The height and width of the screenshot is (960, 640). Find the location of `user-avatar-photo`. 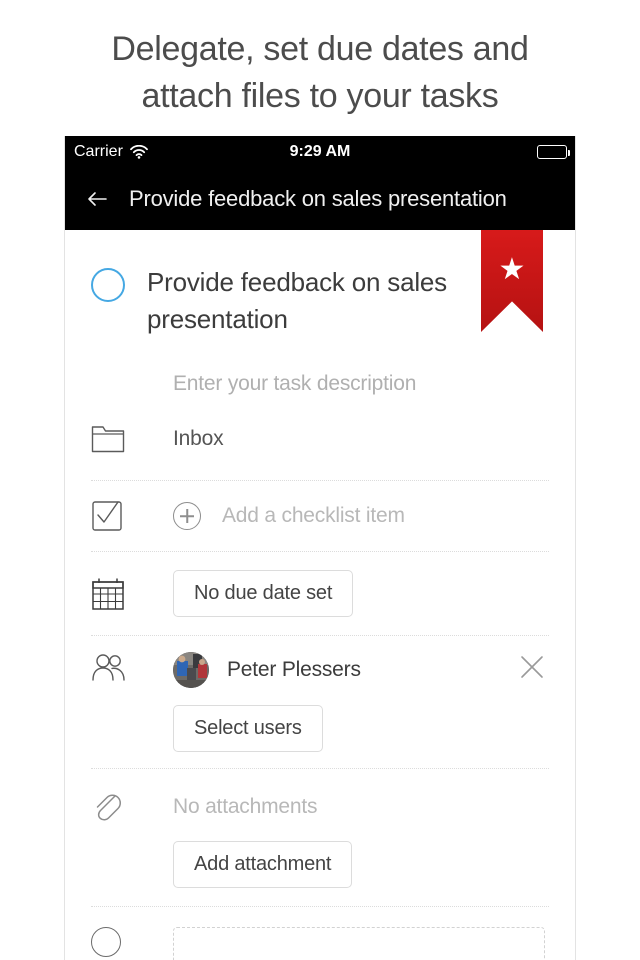

user-avatar-photo is located at coordinates (191, 670).